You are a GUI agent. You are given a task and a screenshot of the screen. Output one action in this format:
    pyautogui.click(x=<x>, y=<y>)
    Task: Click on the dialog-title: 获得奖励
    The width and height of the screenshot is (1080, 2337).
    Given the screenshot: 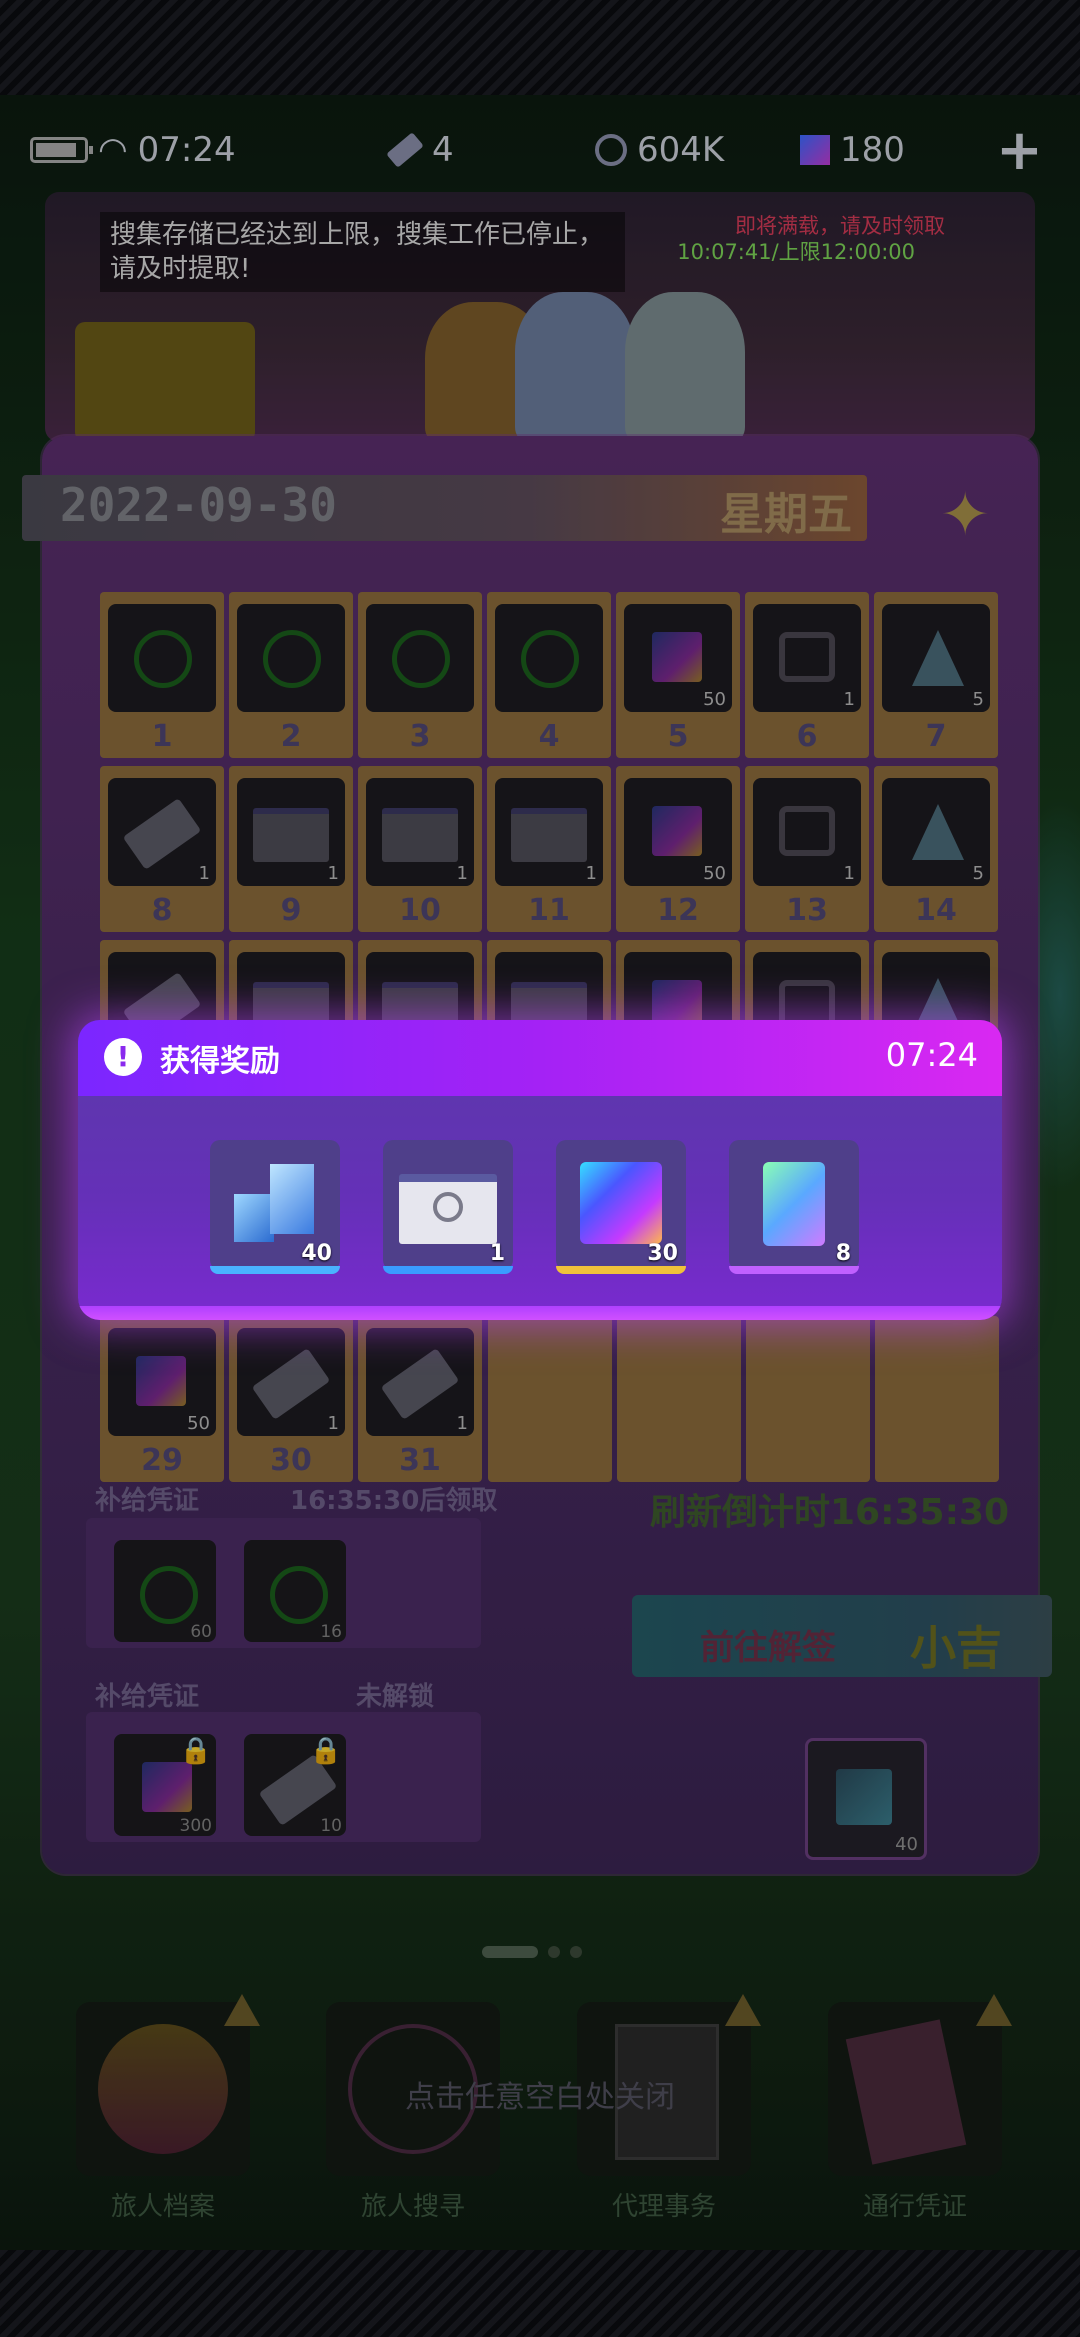 What is the action you would take?
    pyautogui.click(x=220, y=1061)
    